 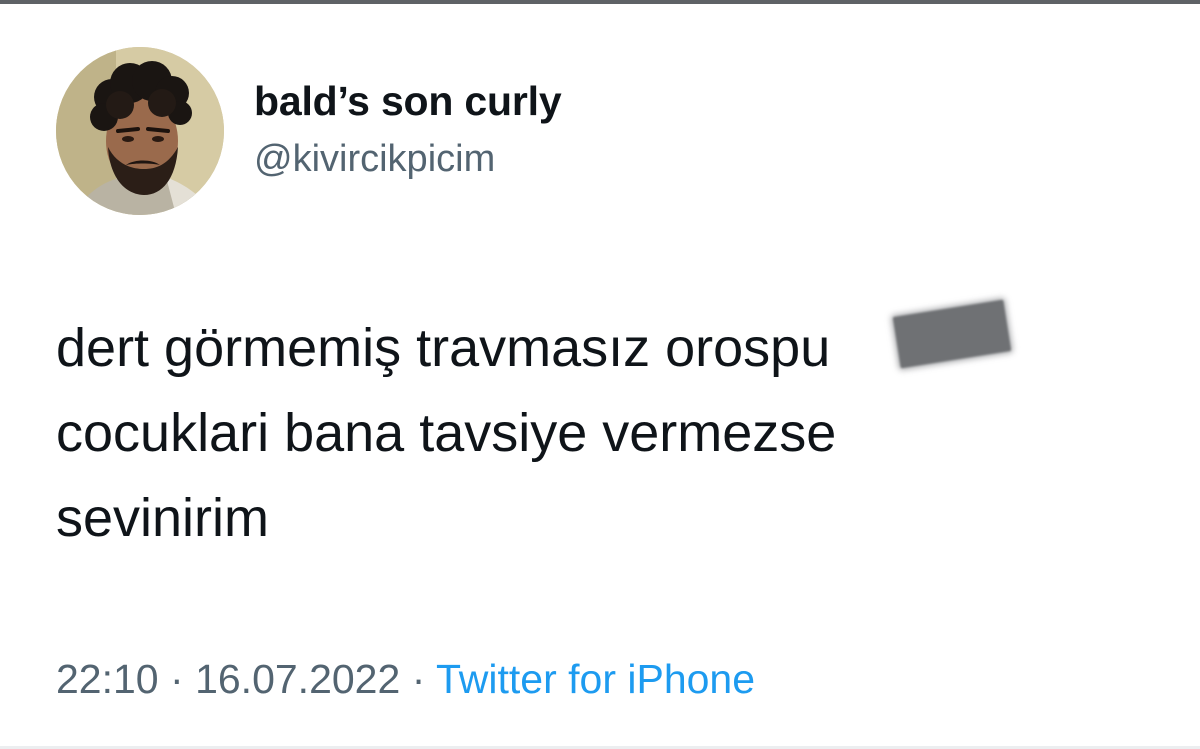 What do you see at coordinates (405, 679) in the screenshot?
I see `tweet-metadata: 22:10 · 16.07.2022 · Twitter for iPhone` at bounding box center [405, 679].